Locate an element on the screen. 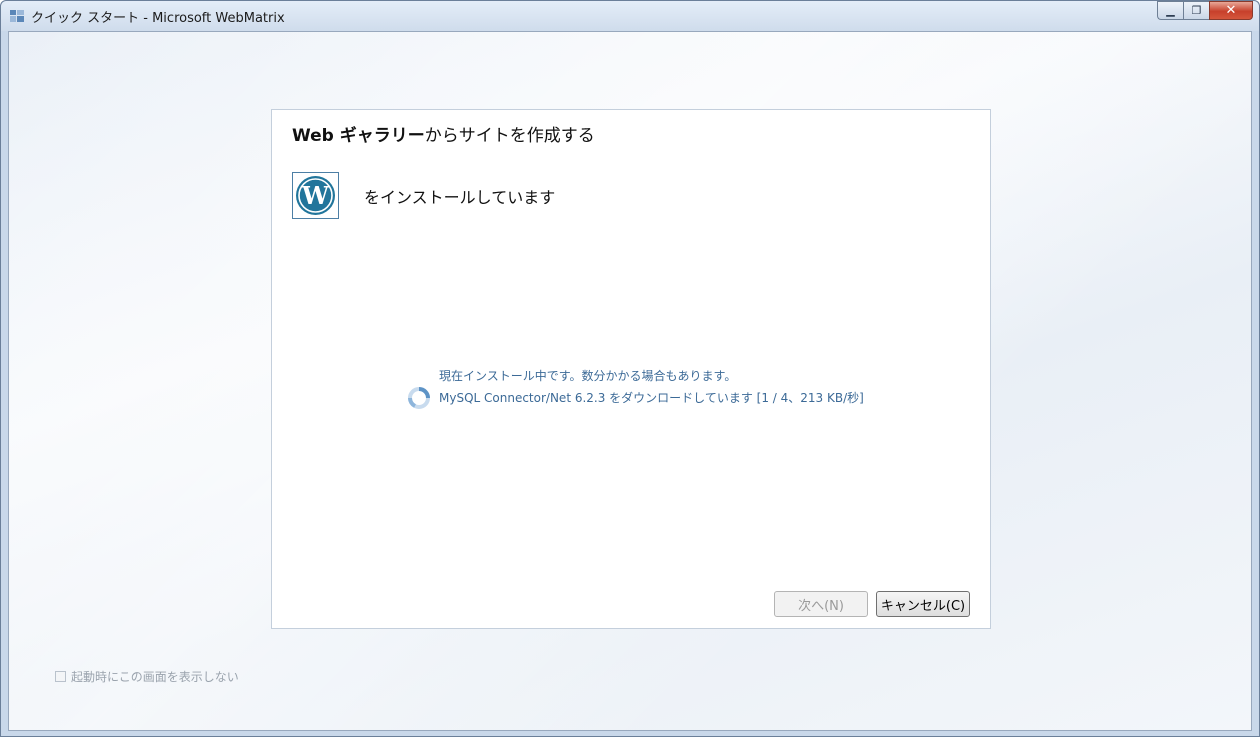 The width and height of the screenshot is (1260, 737). panel-title-bold: Web ギャラリー is located at coordinates (358, 136).